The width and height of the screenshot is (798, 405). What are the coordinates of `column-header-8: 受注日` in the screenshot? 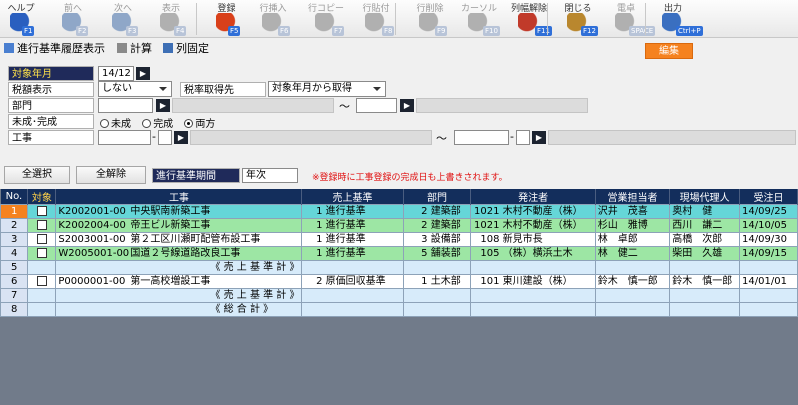 It's located at (768, 197).